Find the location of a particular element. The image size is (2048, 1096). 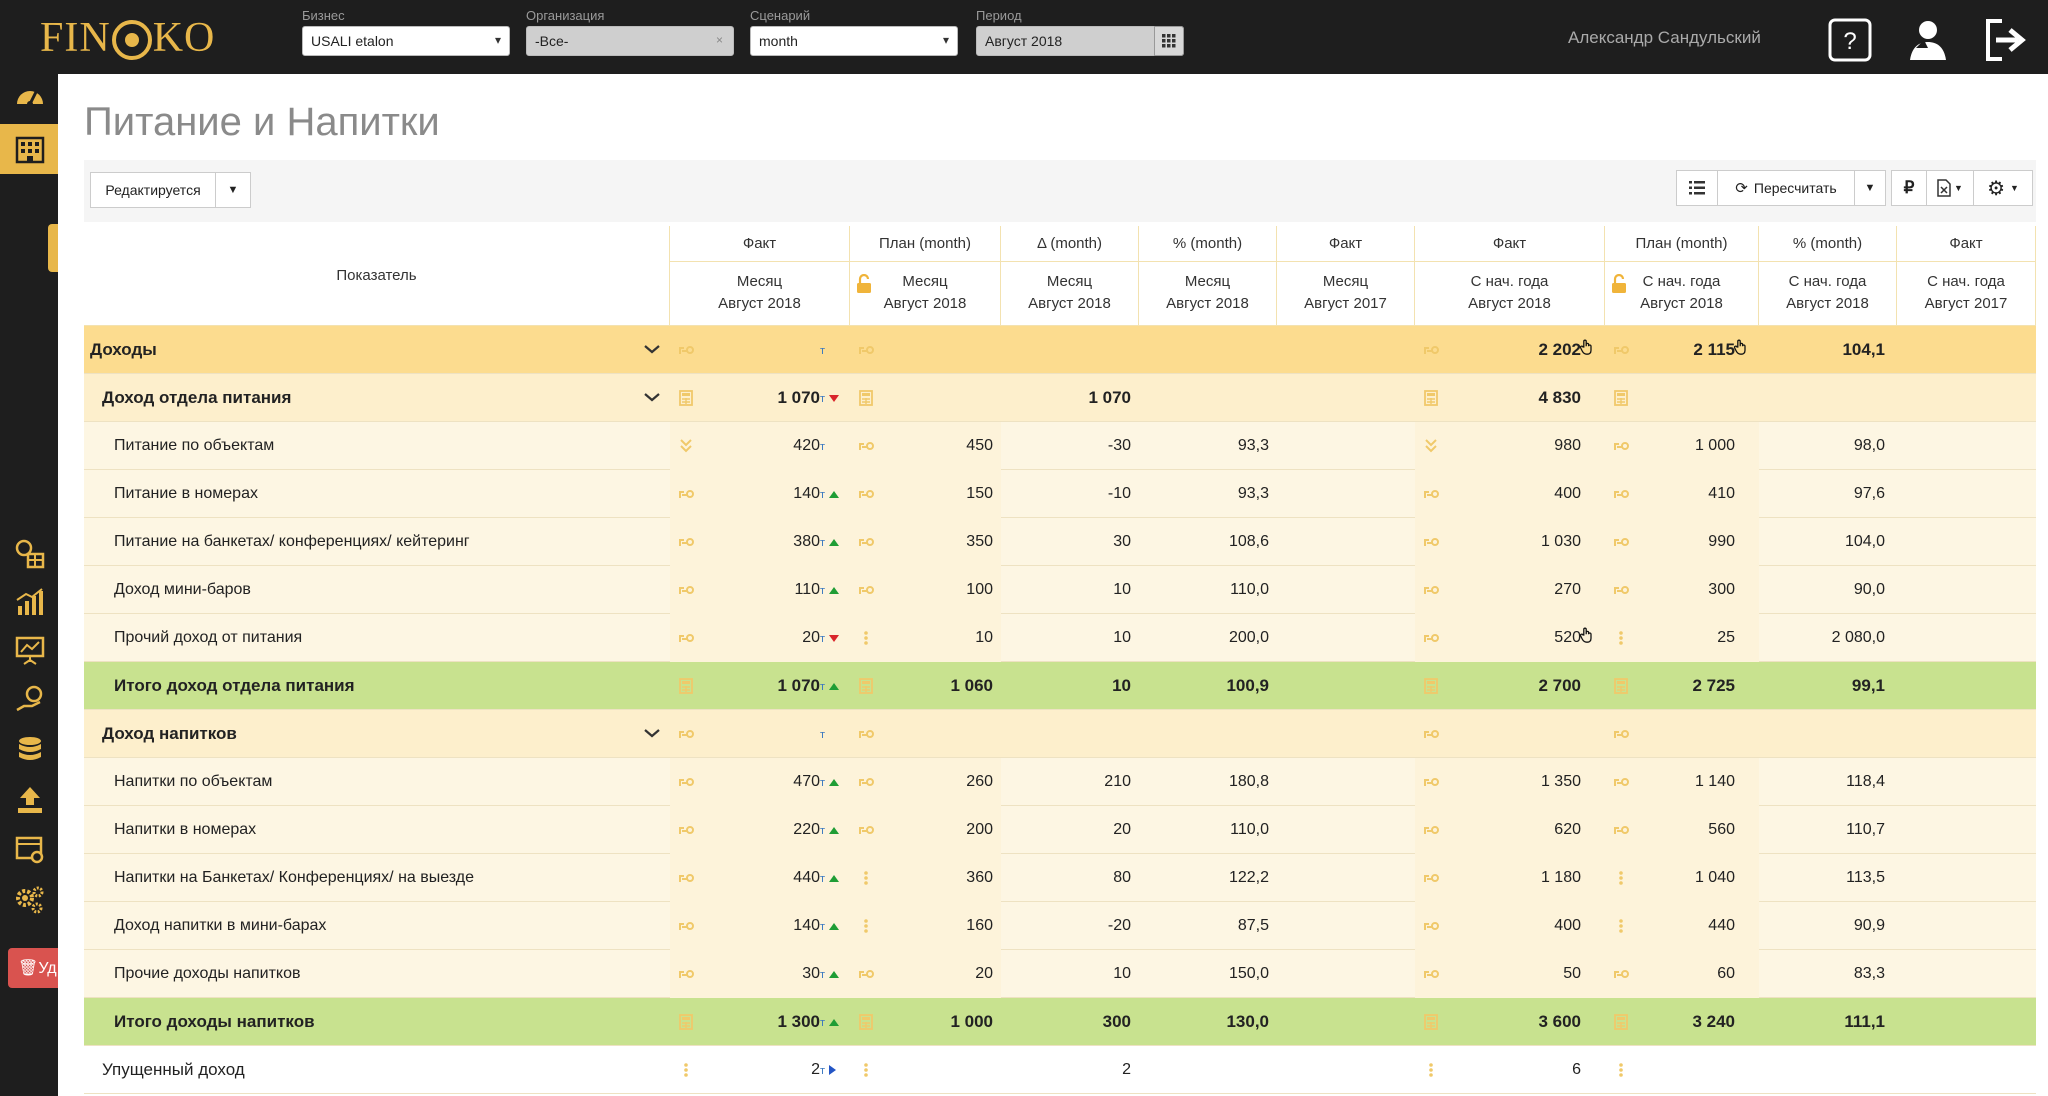

value-cell: 118,4 is located at coordinates (1828, 782).